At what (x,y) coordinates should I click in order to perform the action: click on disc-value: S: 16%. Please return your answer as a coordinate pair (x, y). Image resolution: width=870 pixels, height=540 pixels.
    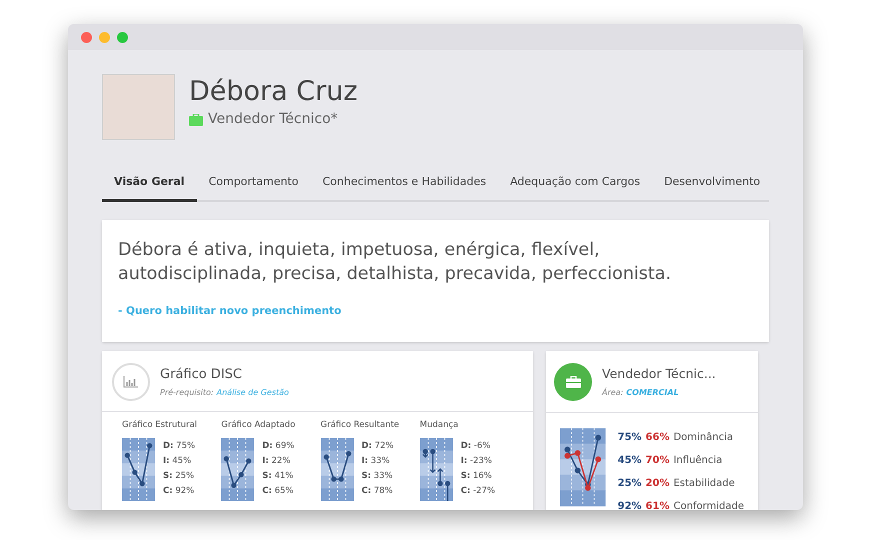
    Looking at the image, I should click on (476, 476).